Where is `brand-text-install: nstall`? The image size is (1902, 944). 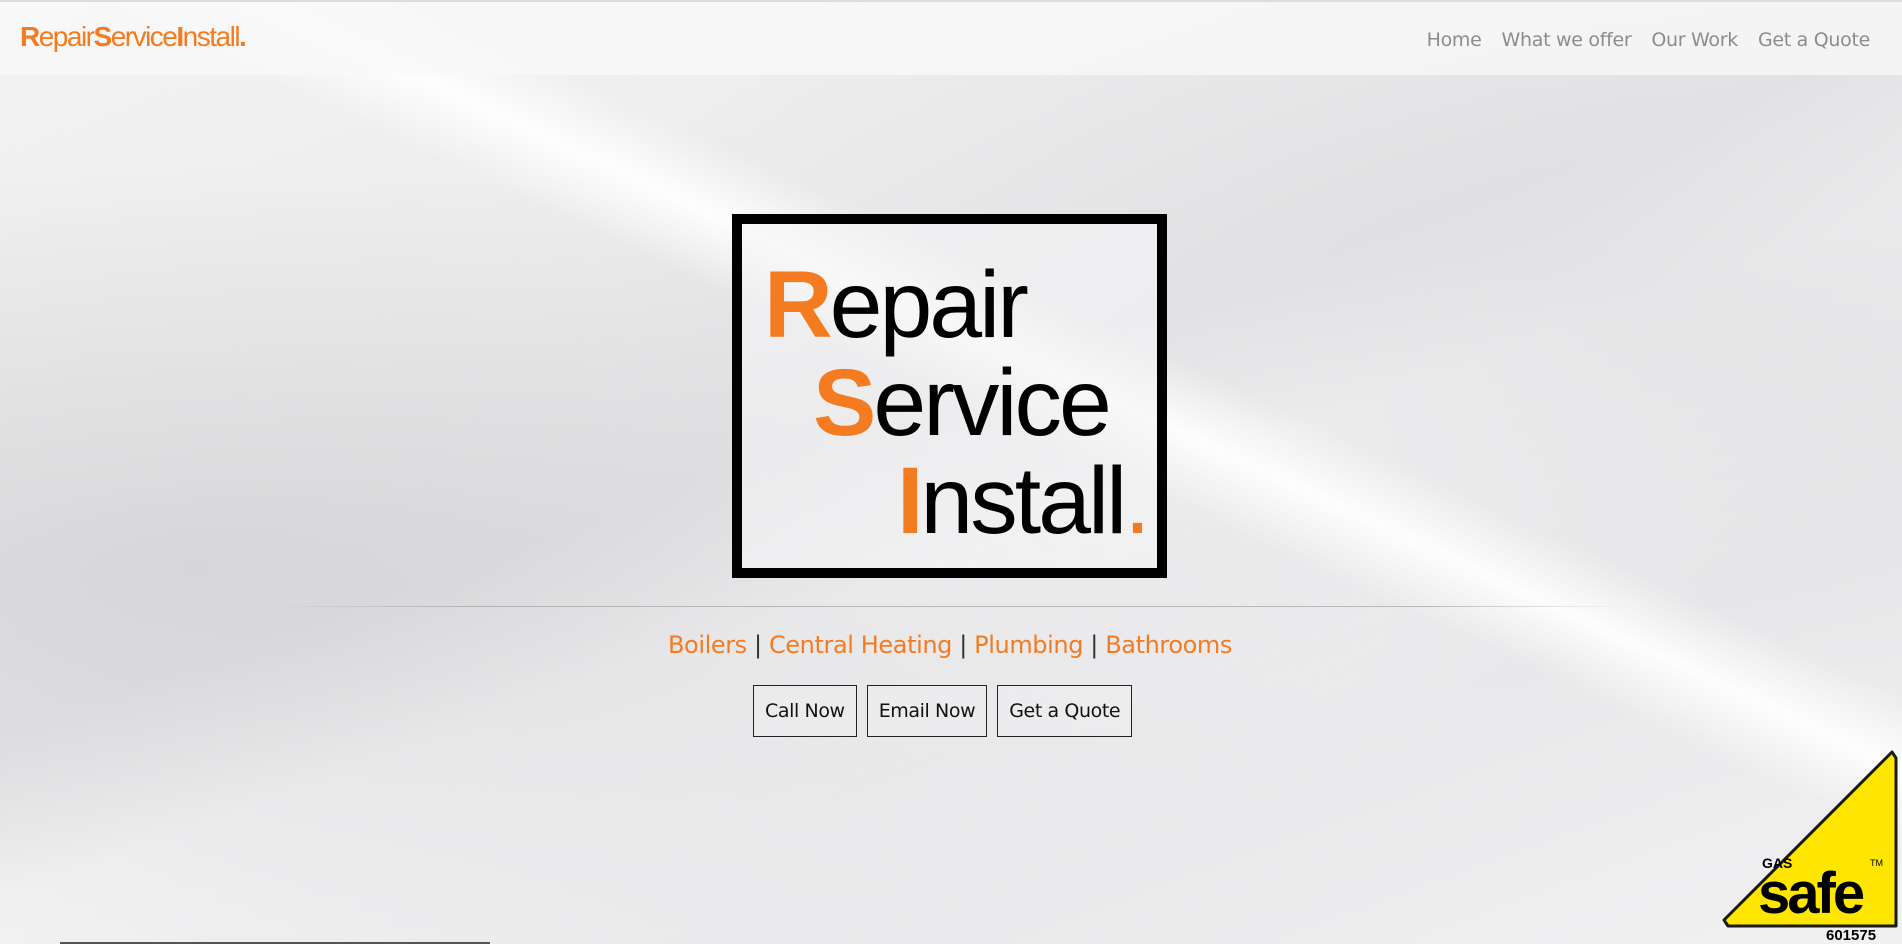 brand-text-install: nstall is located at coordinates (211, 36).